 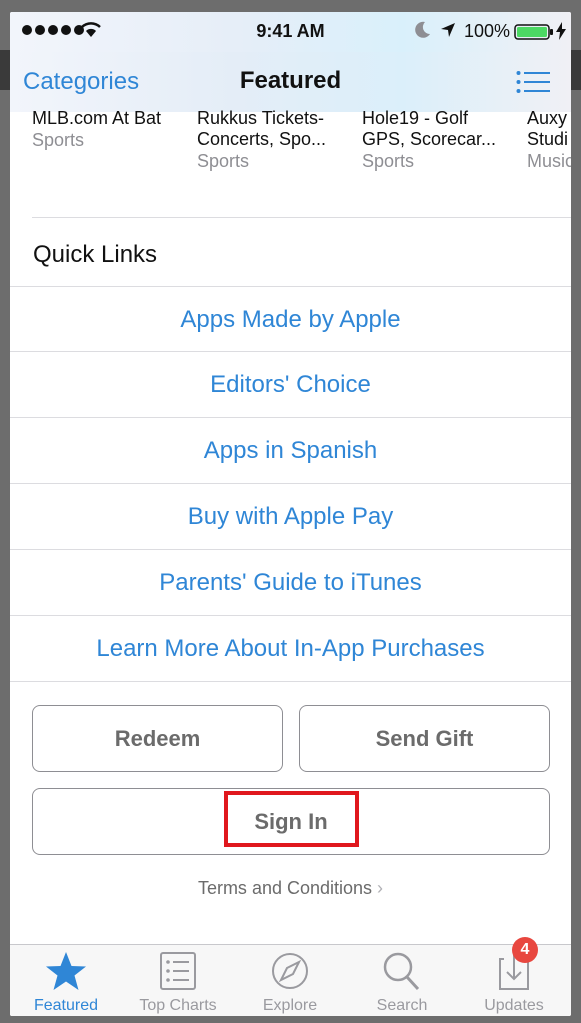 I want to click on app-item: MLB.com At Bat Sports, so click(x=112, y=129).